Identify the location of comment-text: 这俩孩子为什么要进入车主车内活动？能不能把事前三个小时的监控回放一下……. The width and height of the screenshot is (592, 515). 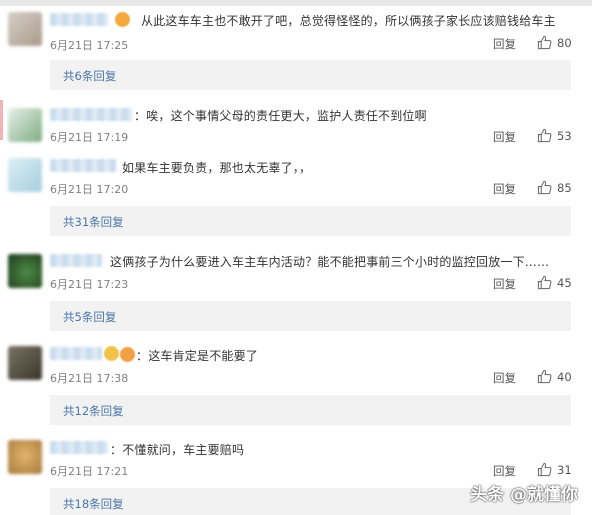
(330, 262).